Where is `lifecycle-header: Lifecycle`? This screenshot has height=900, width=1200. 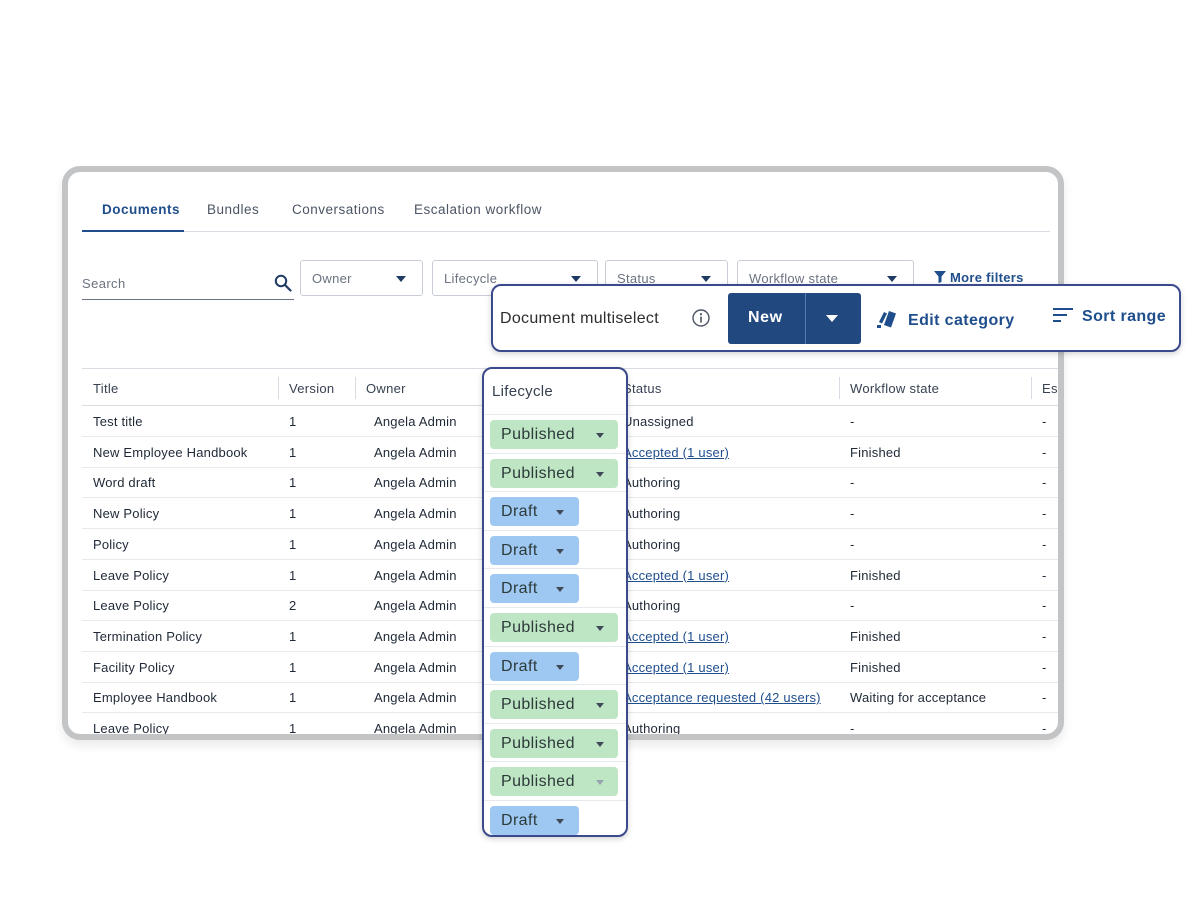 lifecycle-header: Lifecycle is located at coordinates (523, 391).